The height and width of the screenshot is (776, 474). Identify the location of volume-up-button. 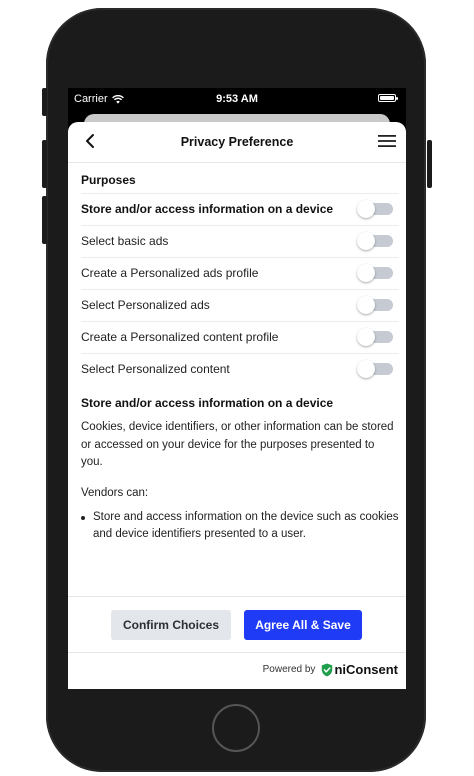
(44, 164).